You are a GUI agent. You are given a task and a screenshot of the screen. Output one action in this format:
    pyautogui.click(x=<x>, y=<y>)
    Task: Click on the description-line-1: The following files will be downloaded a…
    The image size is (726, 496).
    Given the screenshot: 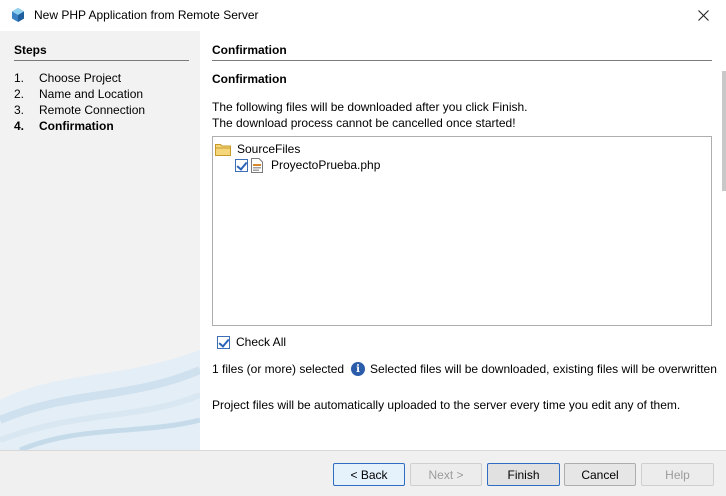 What is the action you would take?
    pyautogui.click(x=370, y=107)
    